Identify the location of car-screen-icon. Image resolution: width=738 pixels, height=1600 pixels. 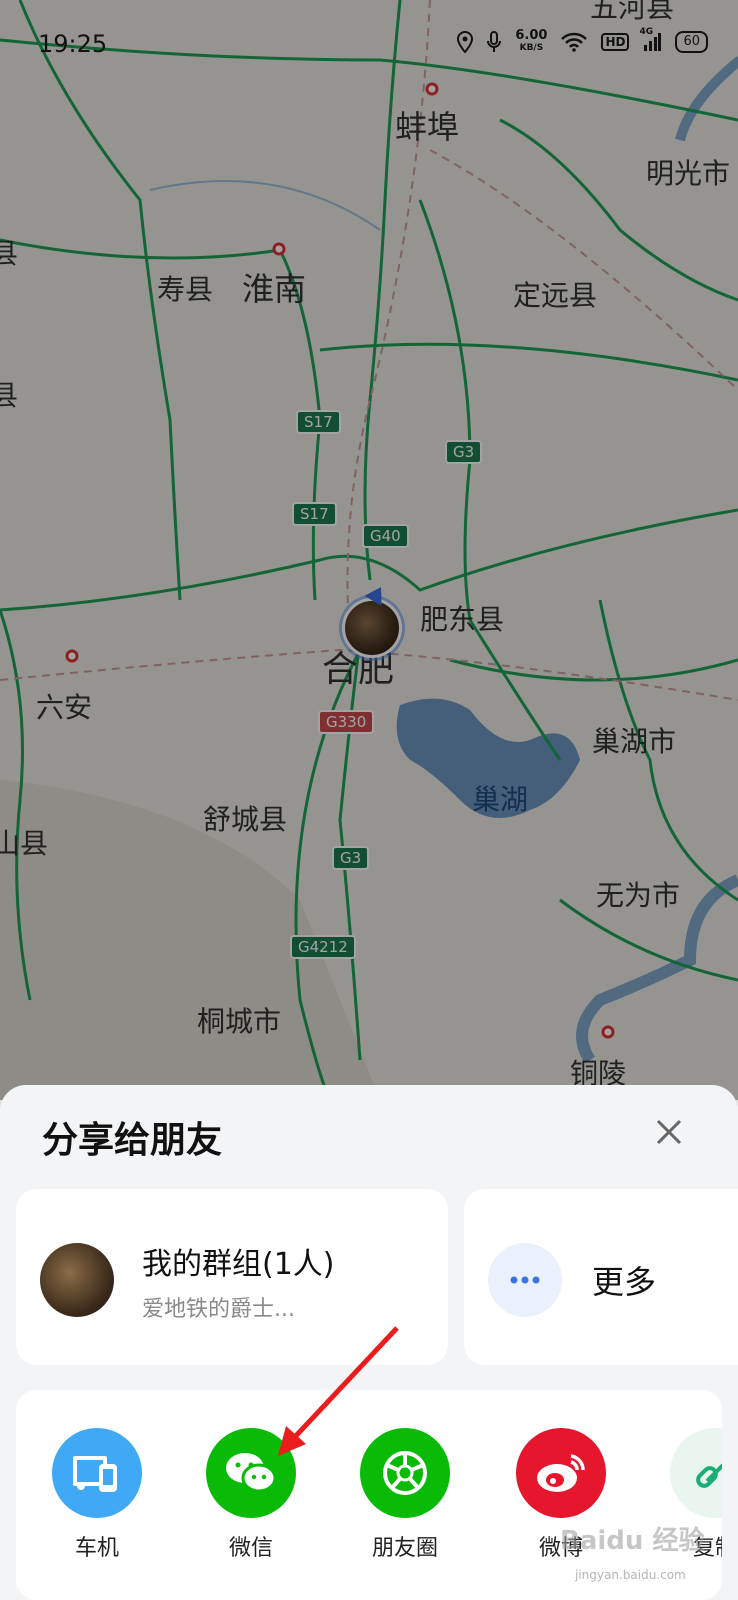
(97, 1473).